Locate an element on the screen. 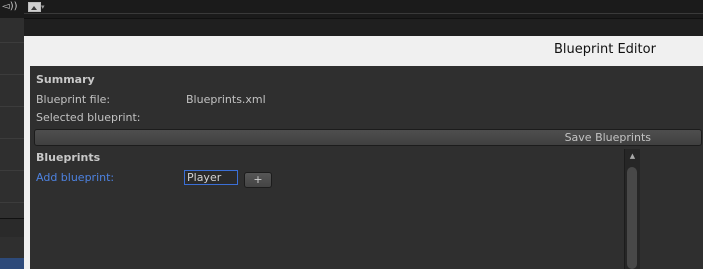  background-bar is located at coordinates (12, 227).